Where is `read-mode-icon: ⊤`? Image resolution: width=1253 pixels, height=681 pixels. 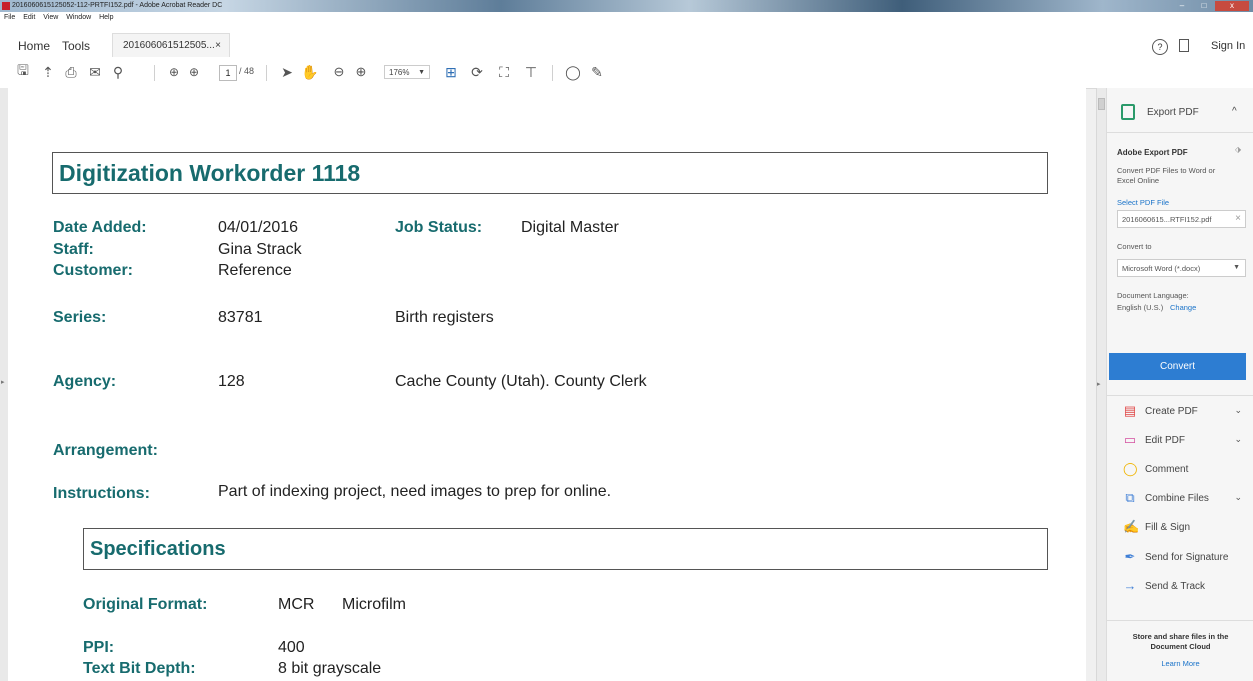 read-mode-icon: ⊤ is located at coordinates (531, 72).